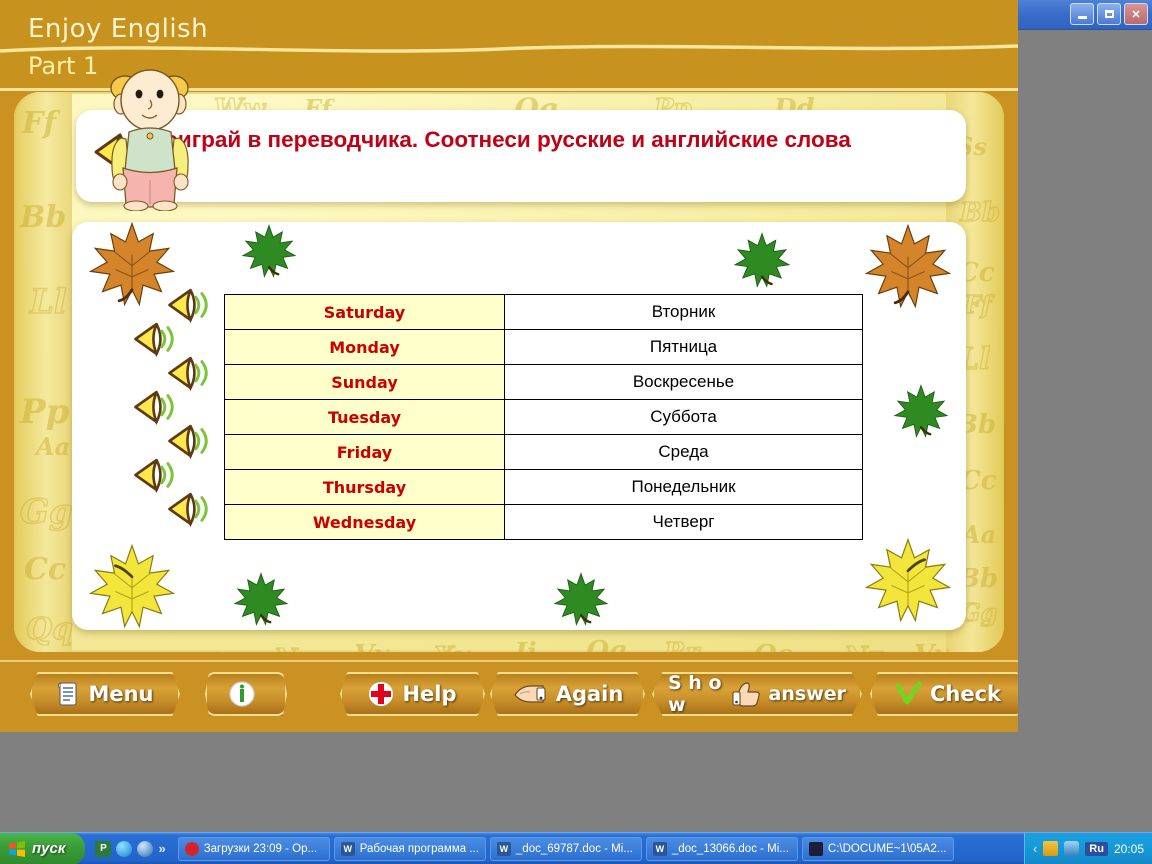 The image size is (1152, 864). What do you see at coordinates (530, 694) in the screenshot?
I see `pointing-hand-icon` at bounding box center [530, 694].